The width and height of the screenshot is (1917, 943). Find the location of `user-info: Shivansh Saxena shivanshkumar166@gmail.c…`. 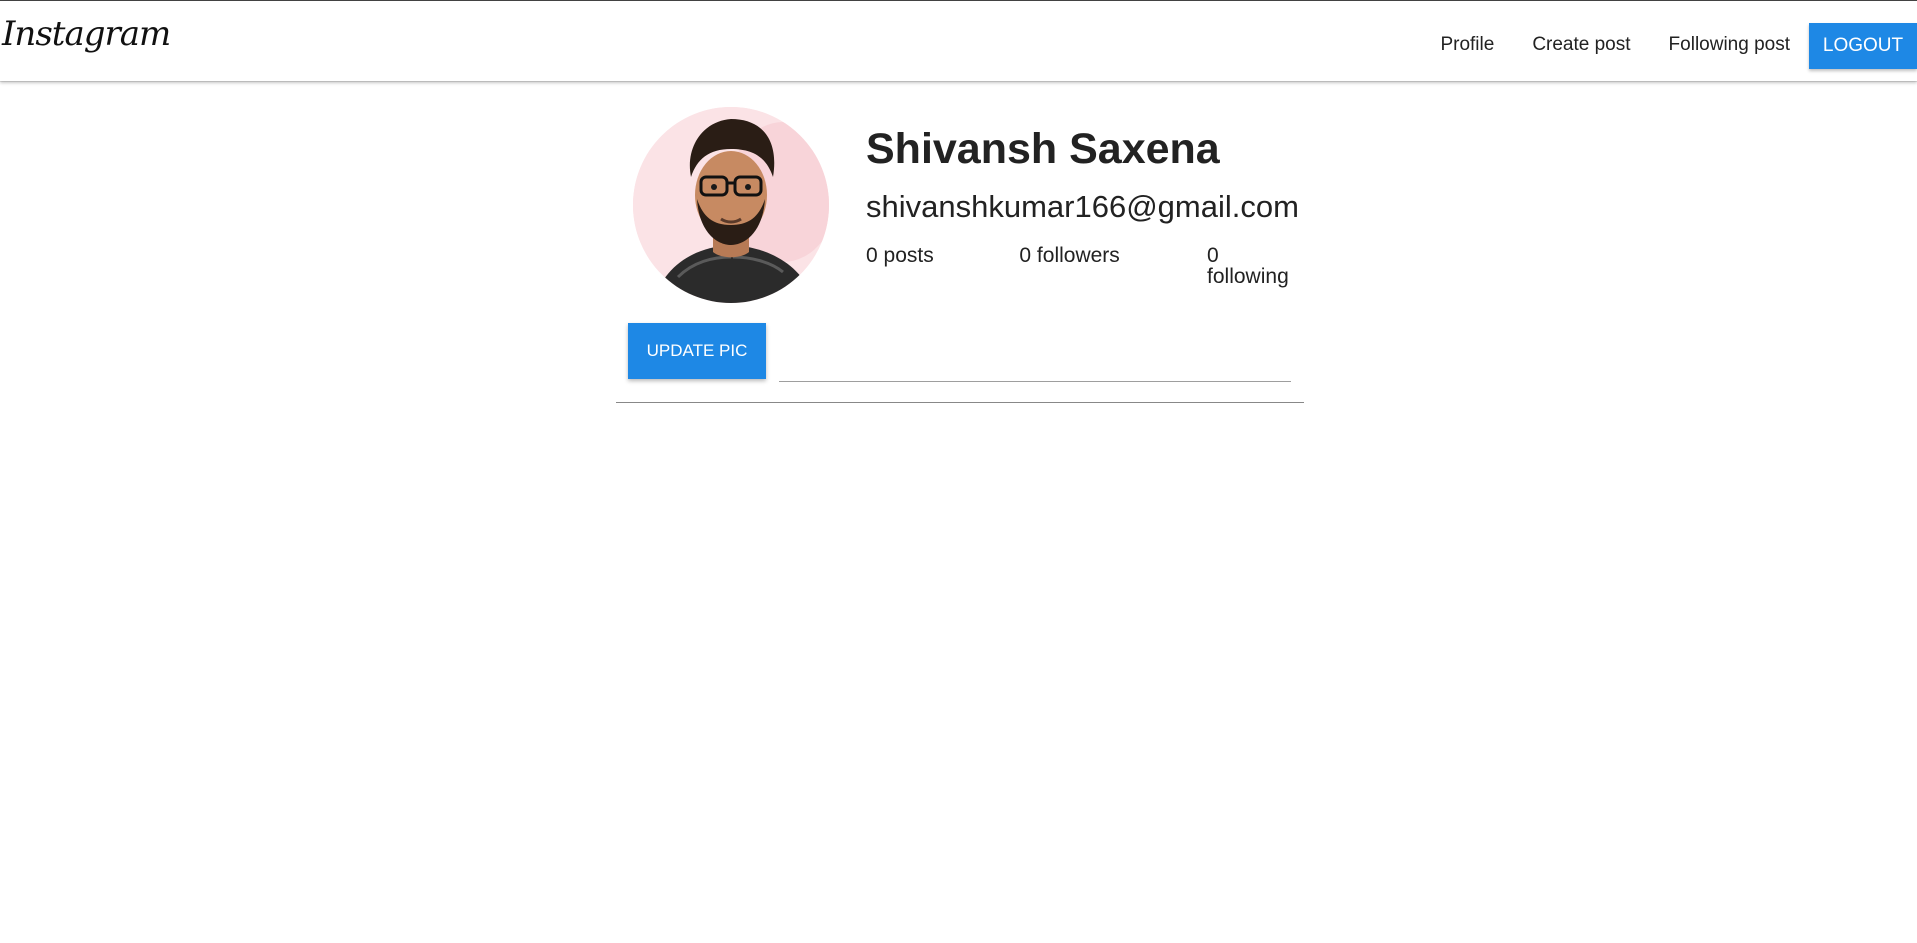

user-info: Shivansh Saxena shivanshkumar166@gmail.c… is located at coordinates (1085, 206).